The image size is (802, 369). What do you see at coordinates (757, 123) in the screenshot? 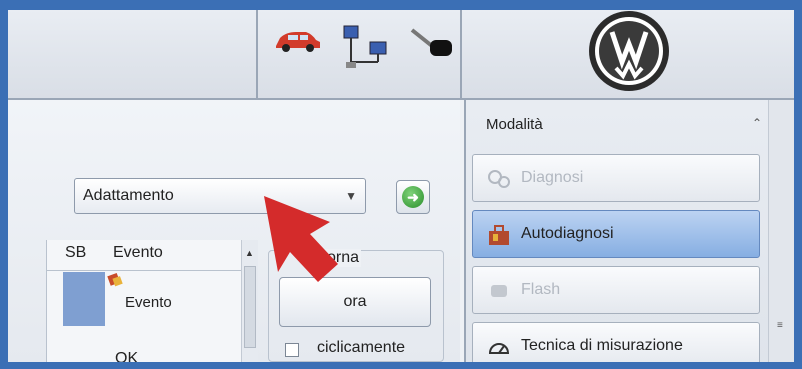
I see `collapse-icon: ⌃` at bounding box center [757, 123].